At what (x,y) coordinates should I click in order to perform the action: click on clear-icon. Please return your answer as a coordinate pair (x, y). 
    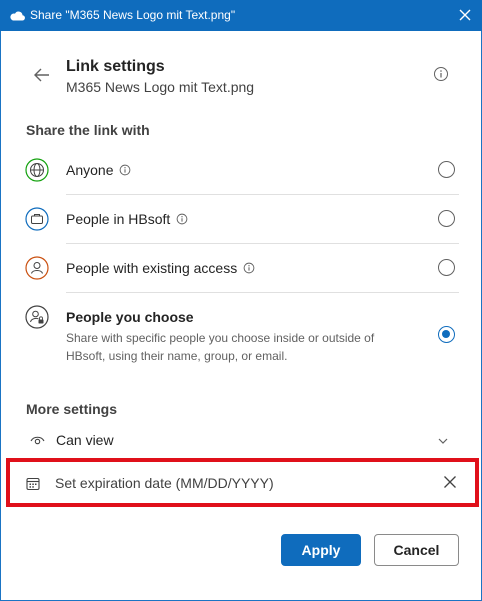
    Looking at the image, I should click on (450, 482).